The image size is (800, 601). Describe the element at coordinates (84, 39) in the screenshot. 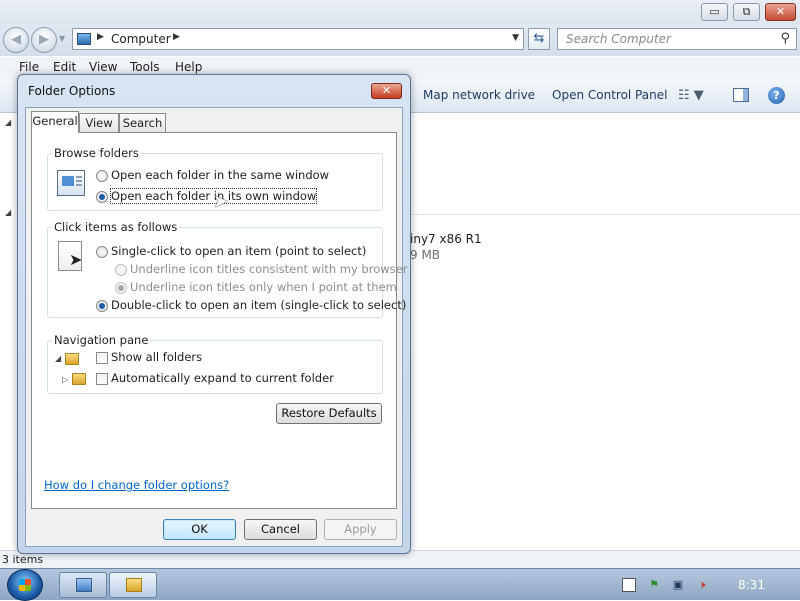

I see `computer-icon` at that location.